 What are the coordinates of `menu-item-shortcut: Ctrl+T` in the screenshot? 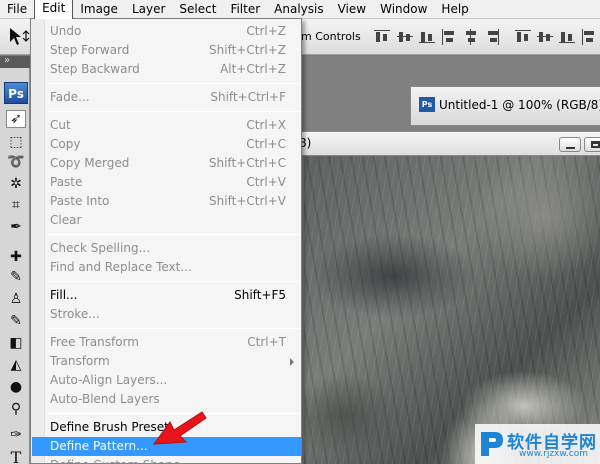 It's located at (266, 342).